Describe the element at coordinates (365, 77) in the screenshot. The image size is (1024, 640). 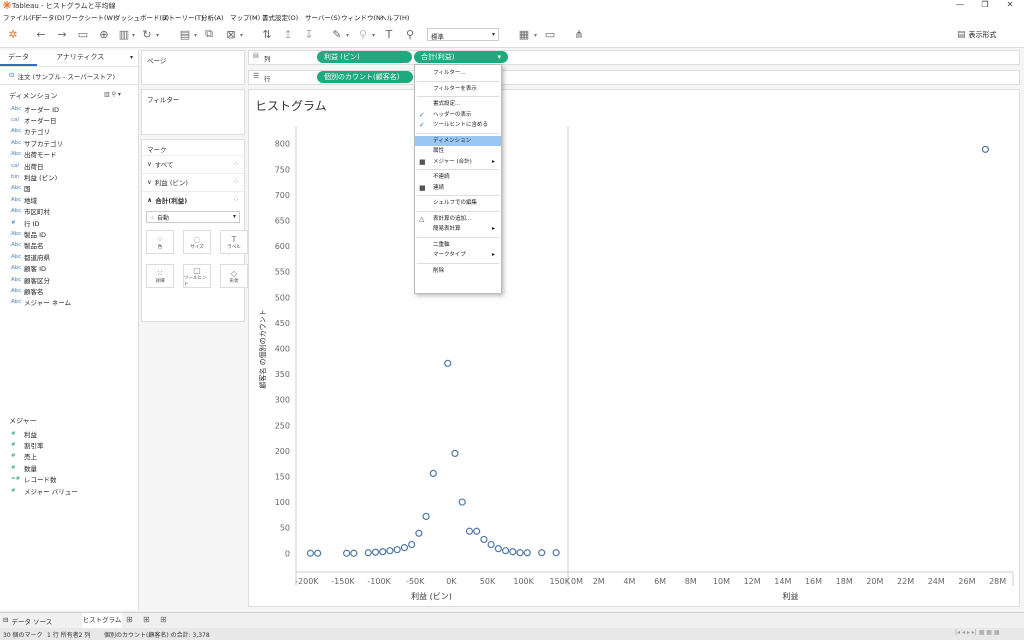
I see `pill-count-customer: 個別のカウント(顧客名)` at that location.